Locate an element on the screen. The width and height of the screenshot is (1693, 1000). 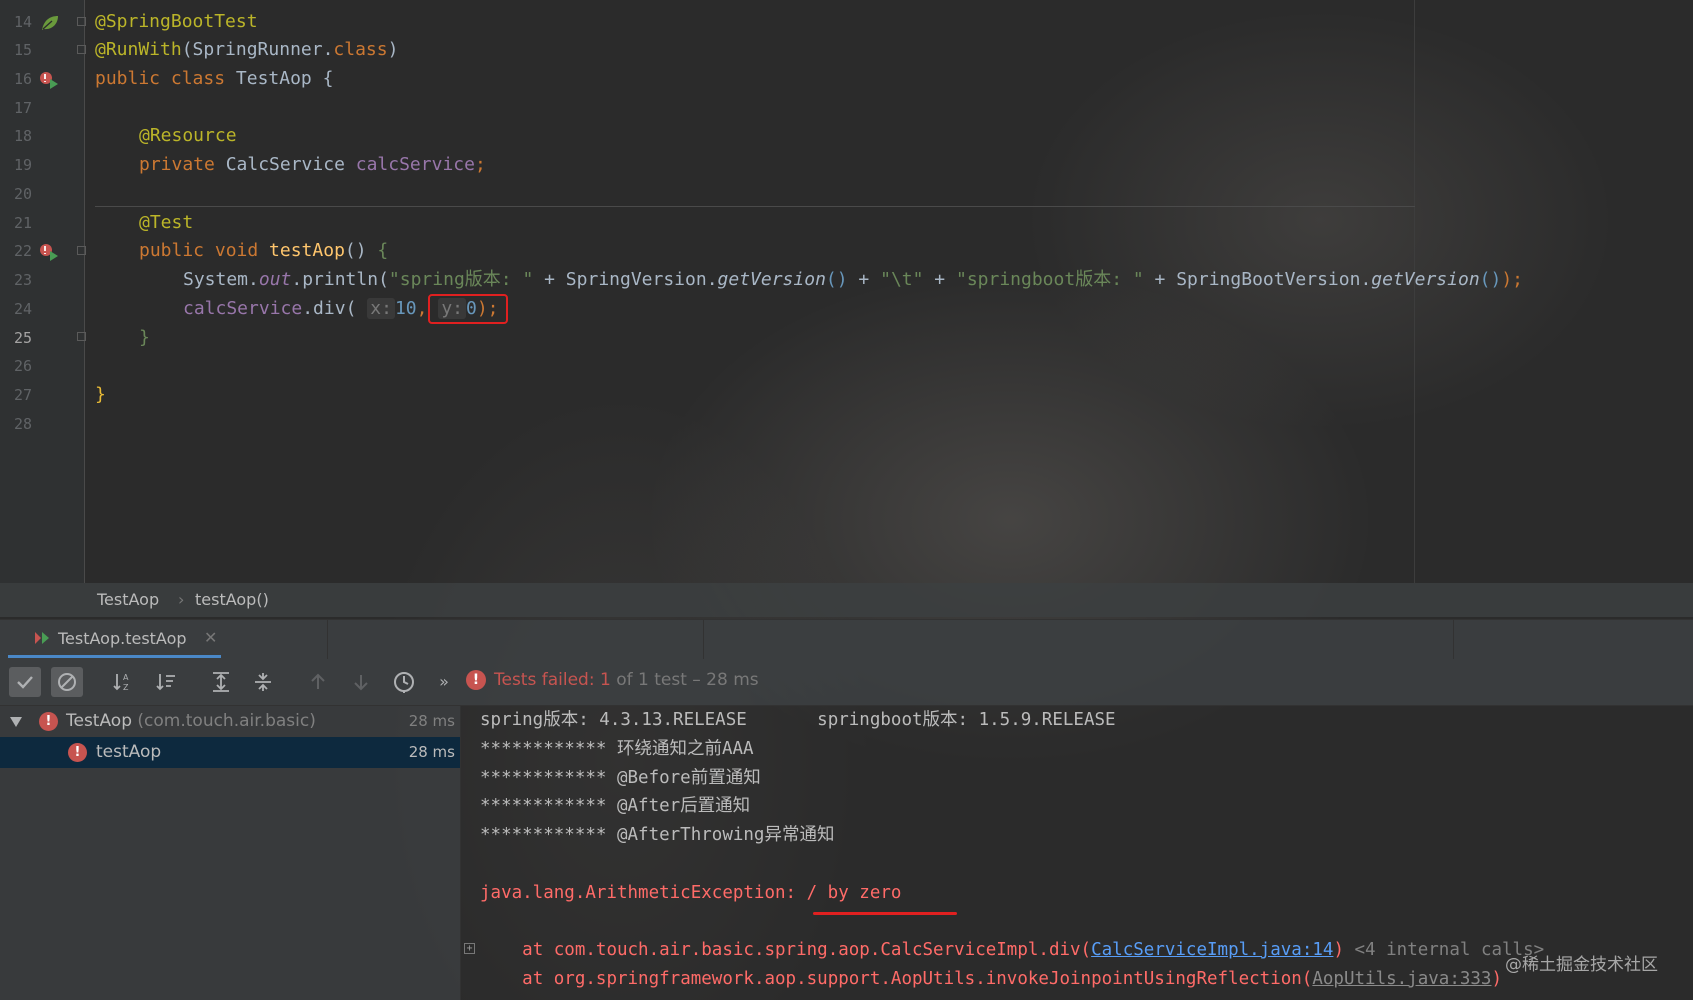
run-tab-label: TestAop.testAop is located at coordinates (122, 638).